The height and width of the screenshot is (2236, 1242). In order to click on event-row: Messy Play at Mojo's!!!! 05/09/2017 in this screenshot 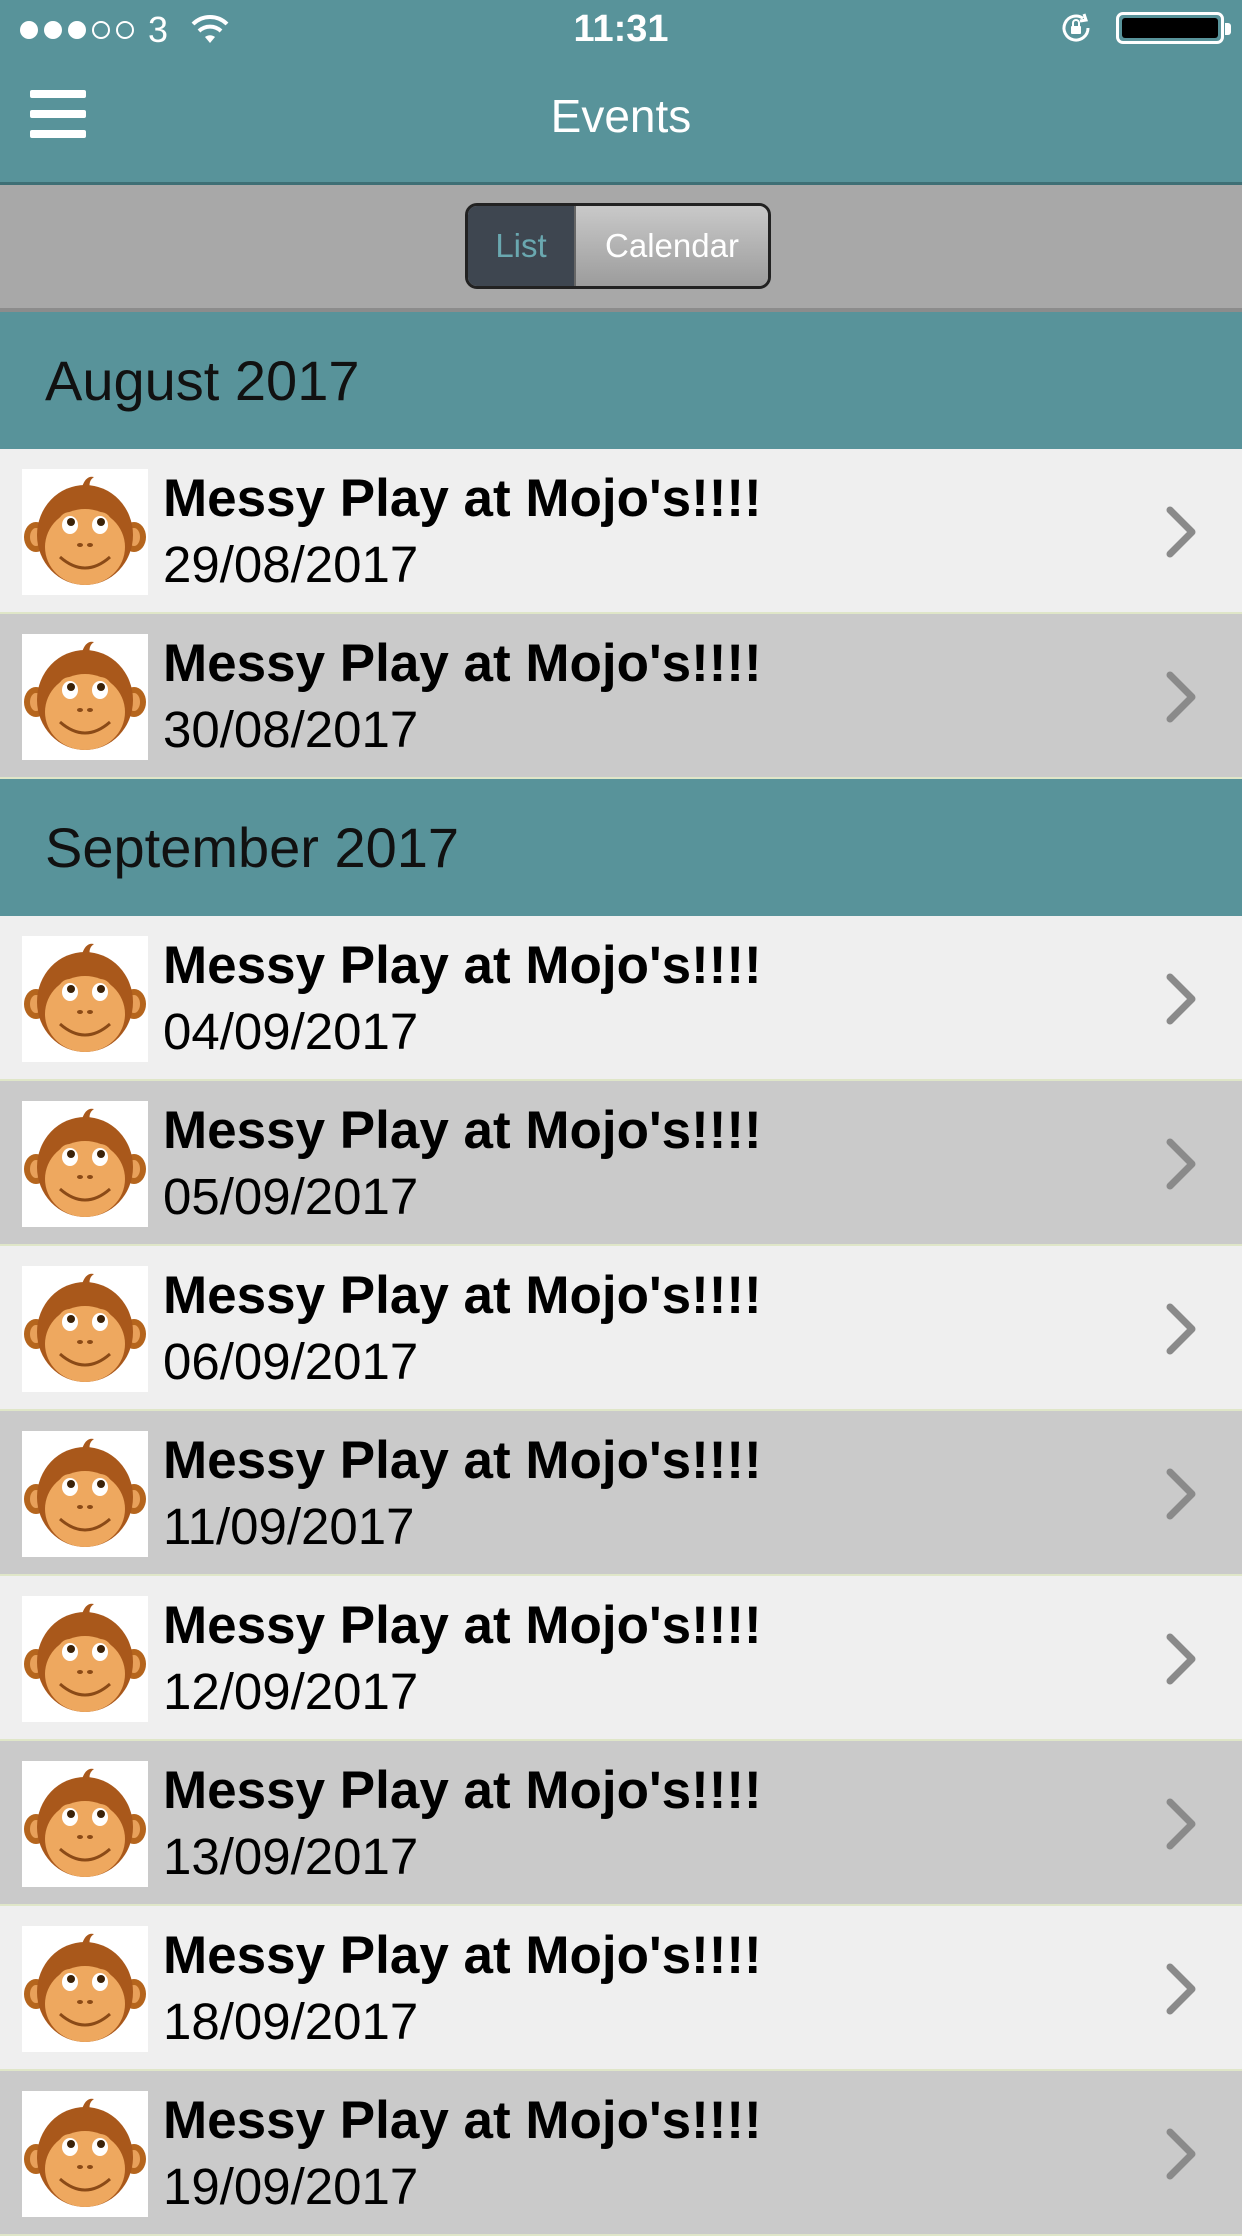, I will do `click(621, 1163)`.